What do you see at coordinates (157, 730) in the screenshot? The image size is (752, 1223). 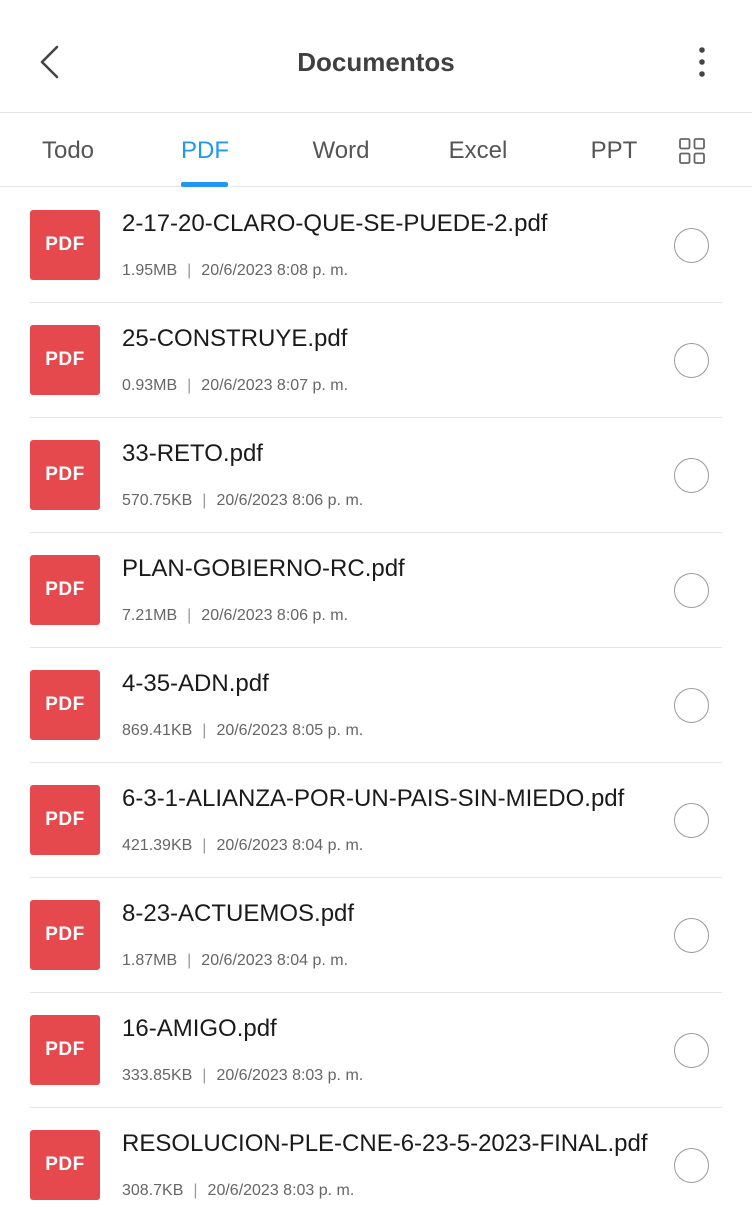 I see `file-size: 869.41KB` at bounding box center [157, 730].